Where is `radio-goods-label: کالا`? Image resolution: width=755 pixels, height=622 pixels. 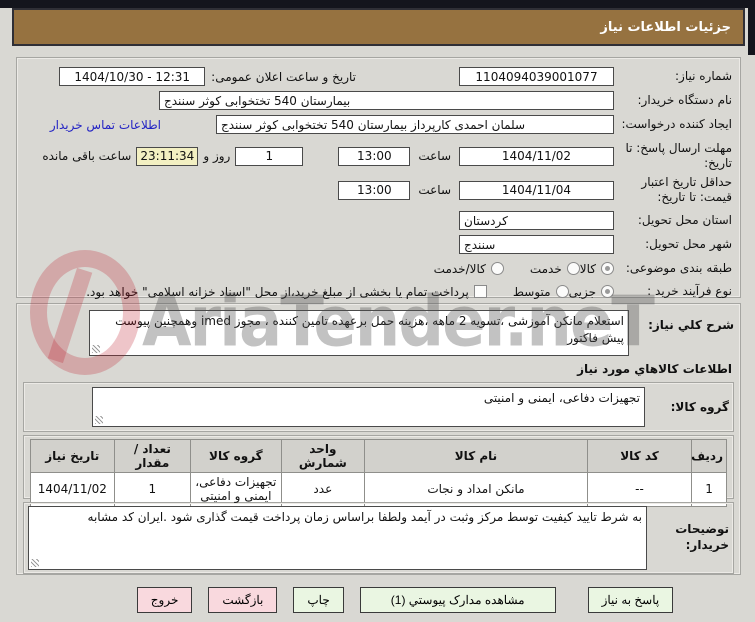 radio-goods-label: کالا is located at coordinates (587, 268).